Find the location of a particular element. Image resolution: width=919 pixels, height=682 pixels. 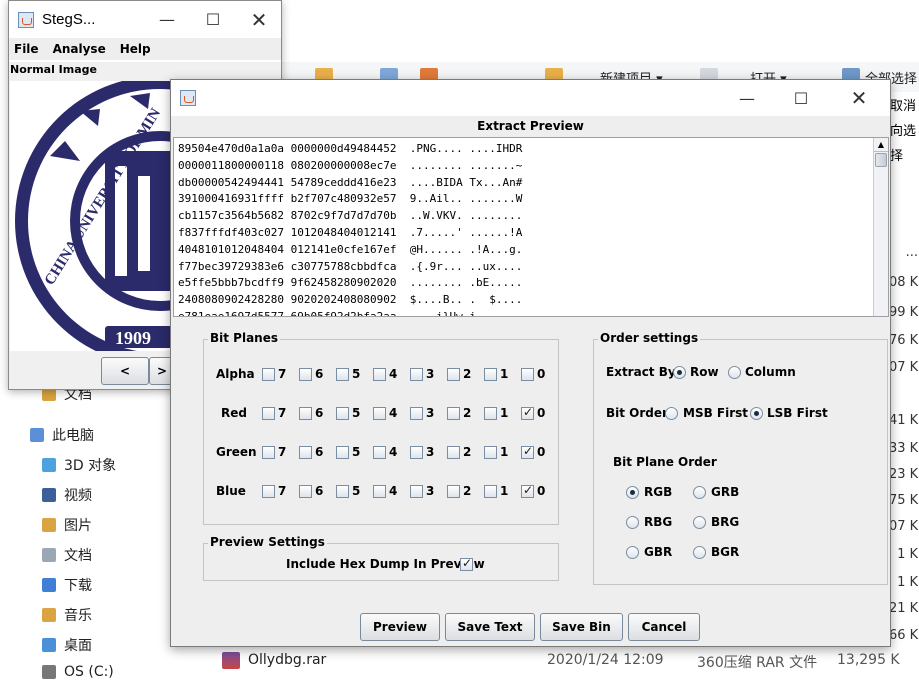

plane-order-rgb-label: RGB is located at coordinates (658, 492).